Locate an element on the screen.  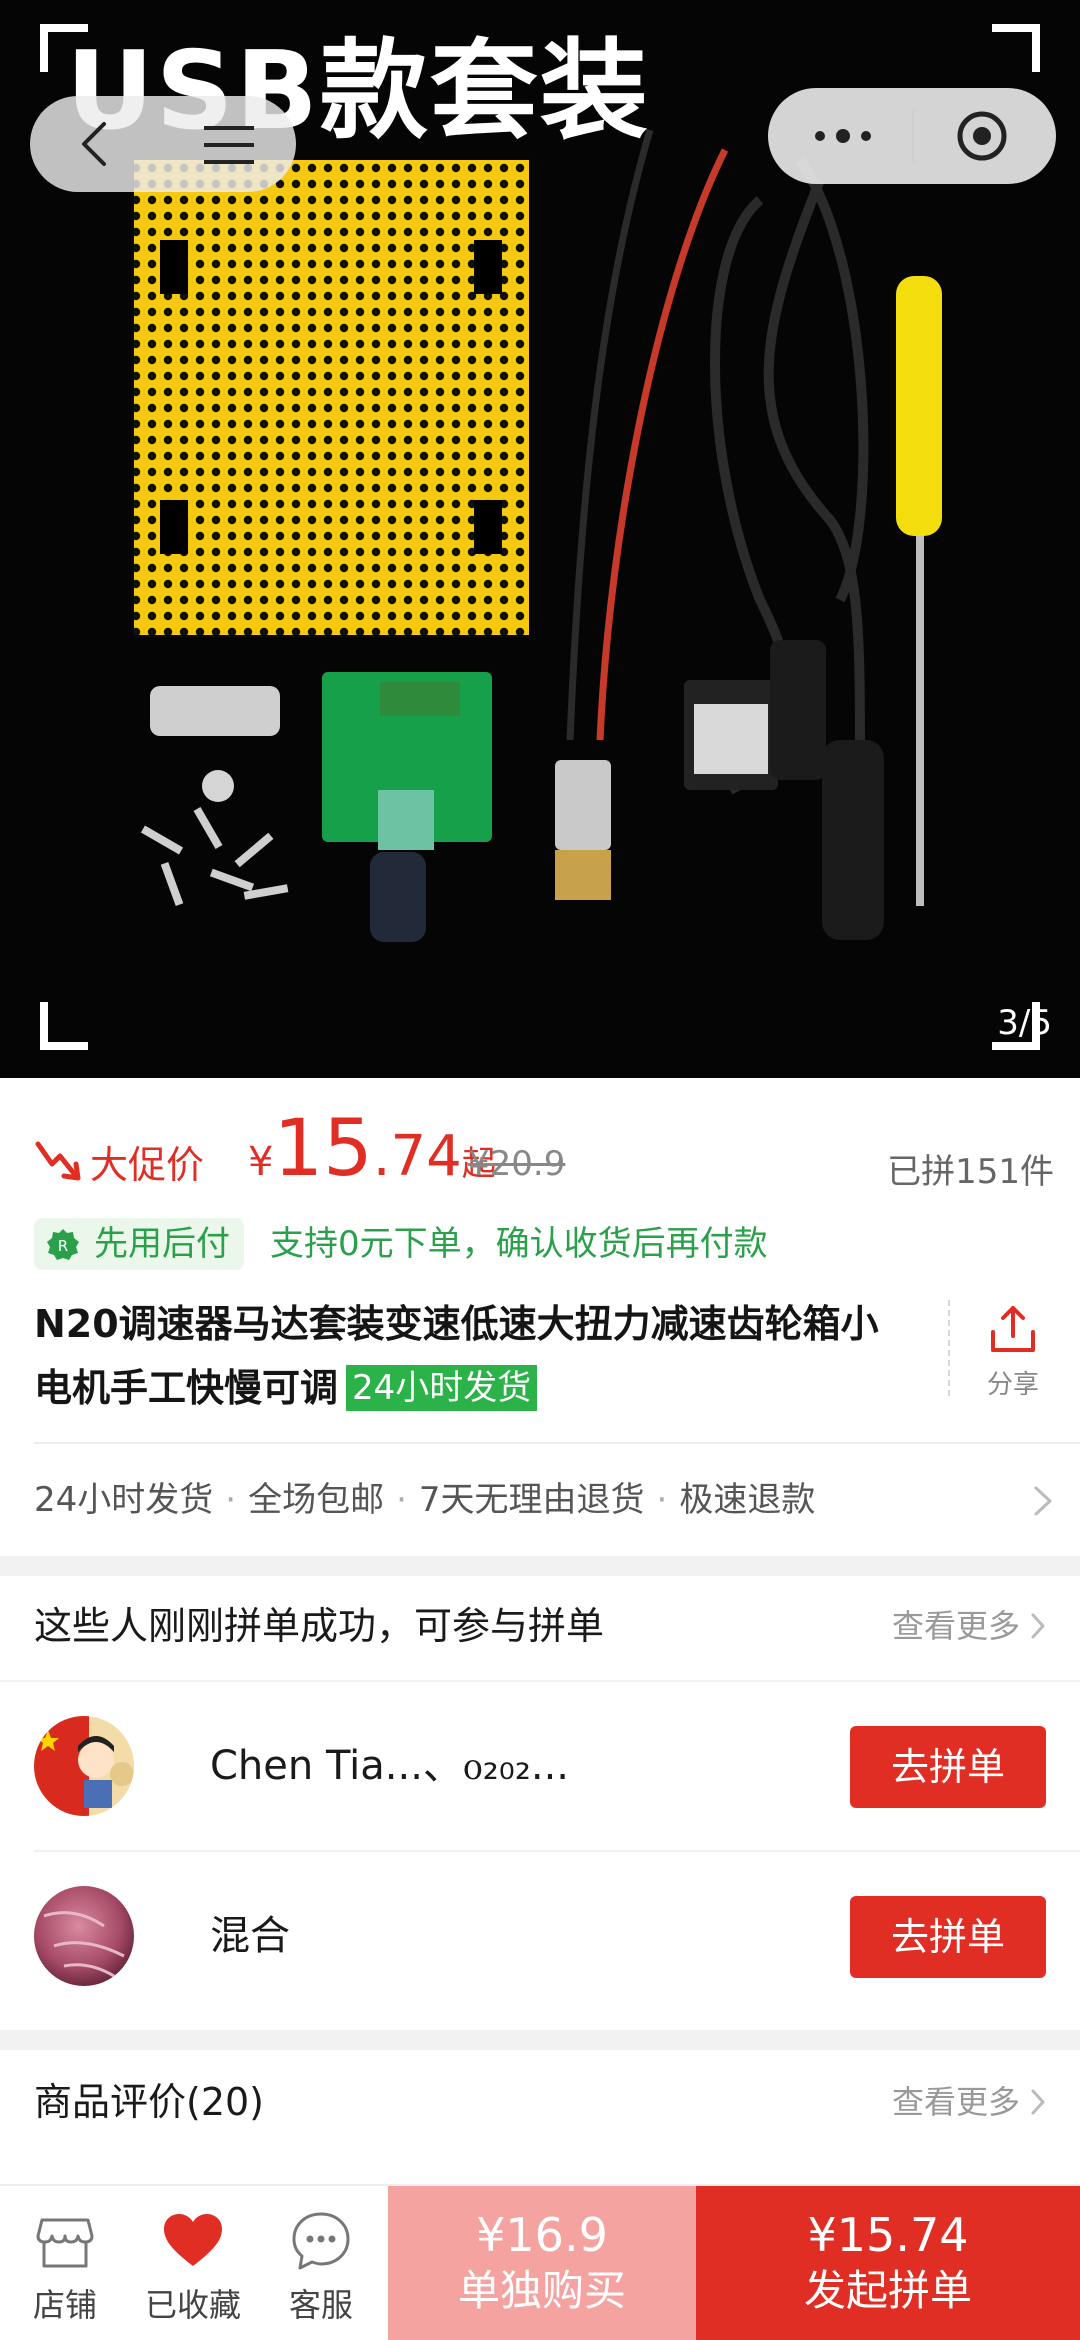
price-row: 大促价 ¥15.74起 ¥20.9 已拼151件 is located at coordinates (544, 1160).